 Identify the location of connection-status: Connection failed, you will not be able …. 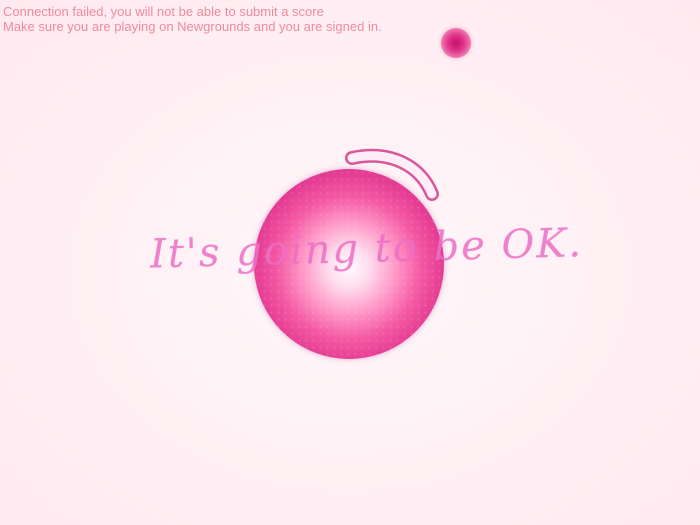
(192, 19).